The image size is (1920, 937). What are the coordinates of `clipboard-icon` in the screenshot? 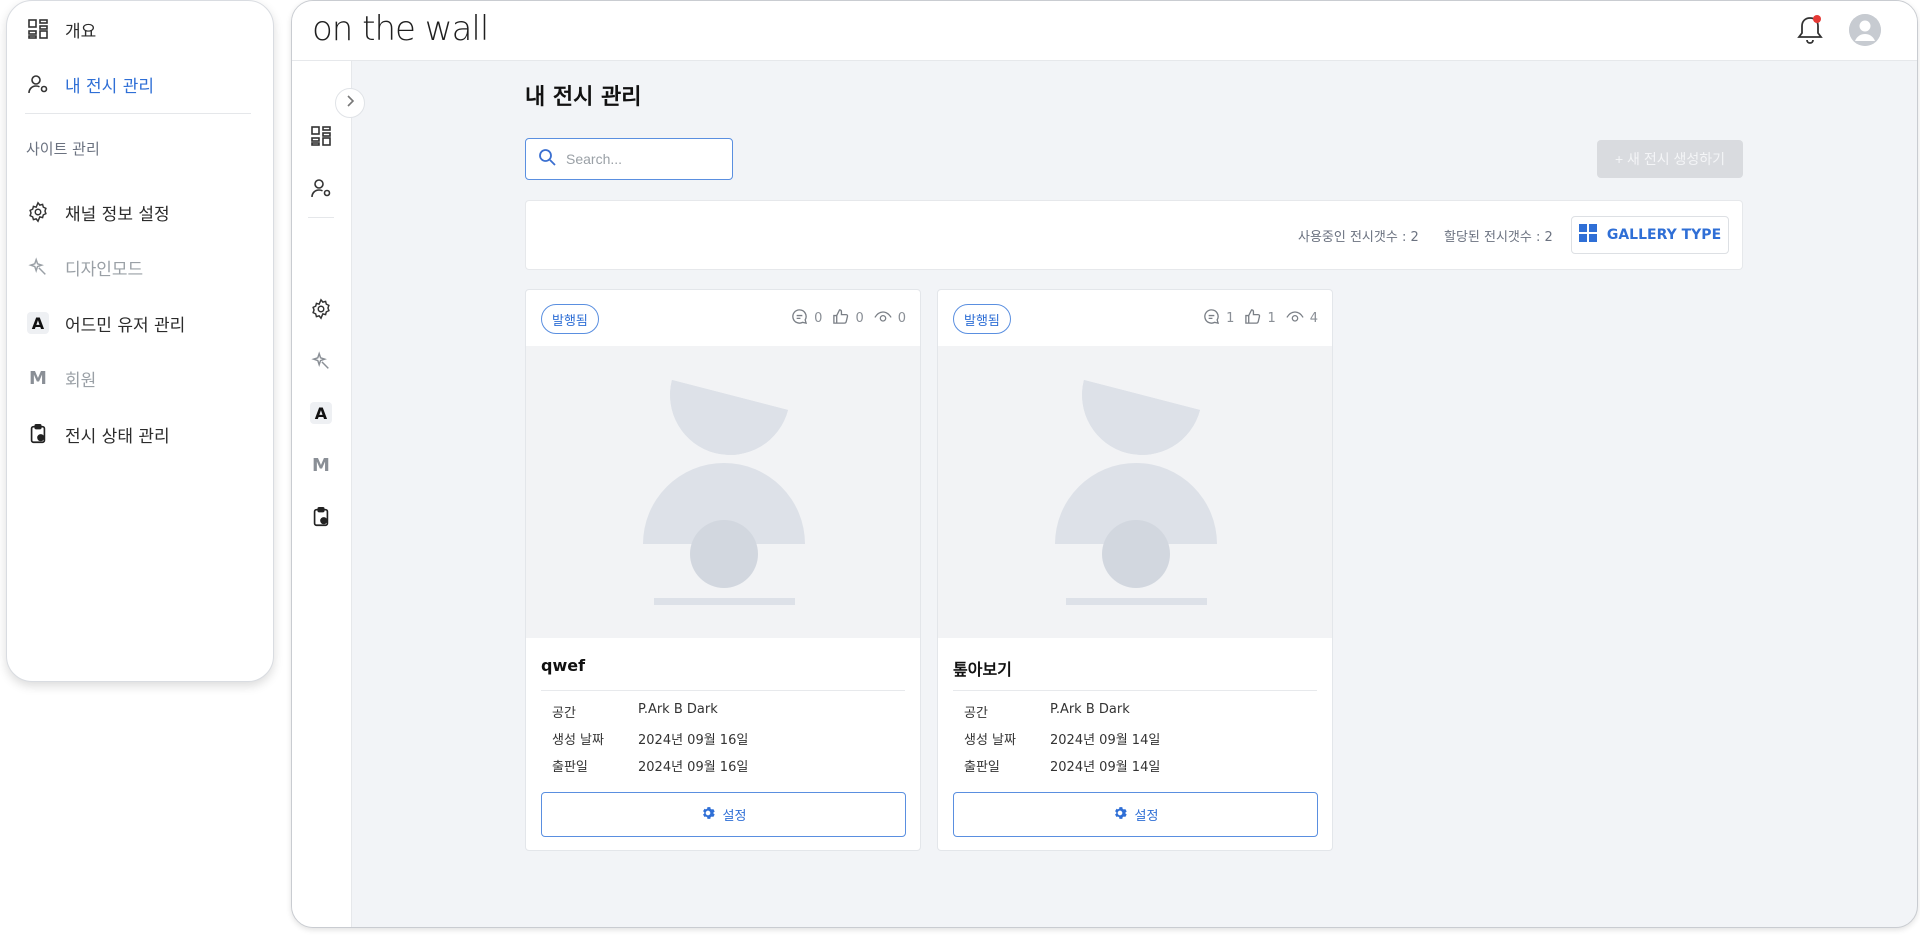 It's located at (38, 434).